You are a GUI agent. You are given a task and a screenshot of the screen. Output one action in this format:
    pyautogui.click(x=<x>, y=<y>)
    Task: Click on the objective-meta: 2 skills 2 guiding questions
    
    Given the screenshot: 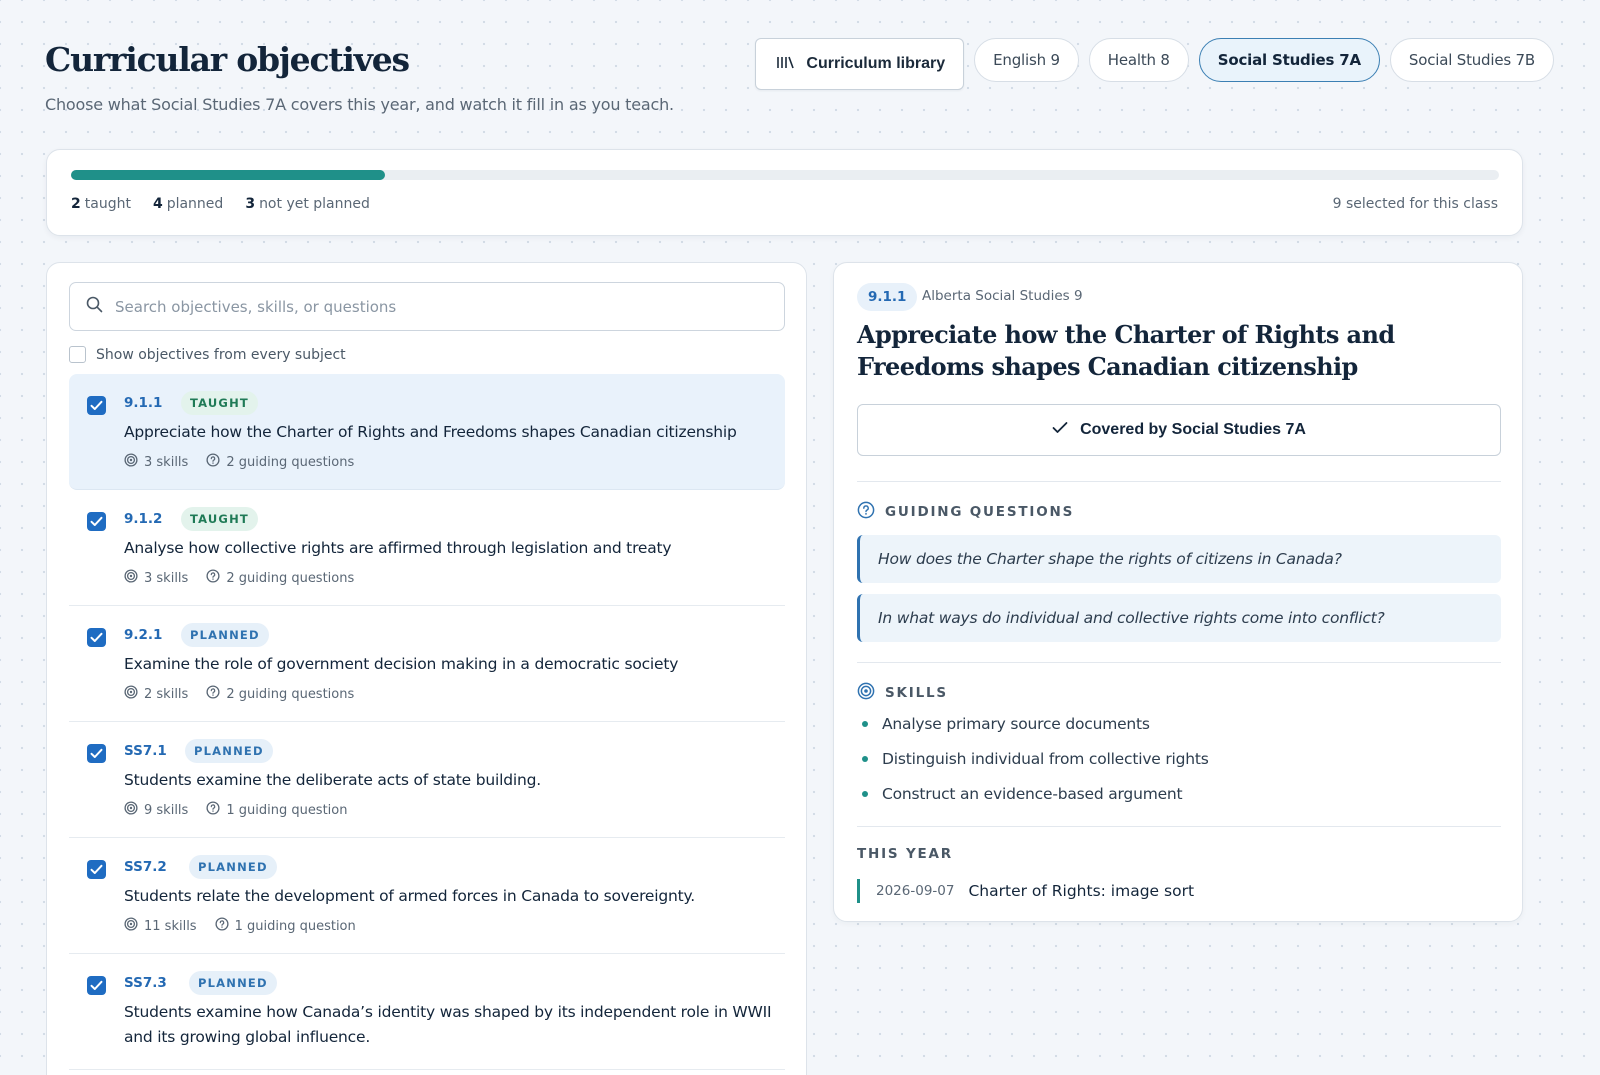 What is the action you would take?
    pyautogui.click(x=239, y=694)
    